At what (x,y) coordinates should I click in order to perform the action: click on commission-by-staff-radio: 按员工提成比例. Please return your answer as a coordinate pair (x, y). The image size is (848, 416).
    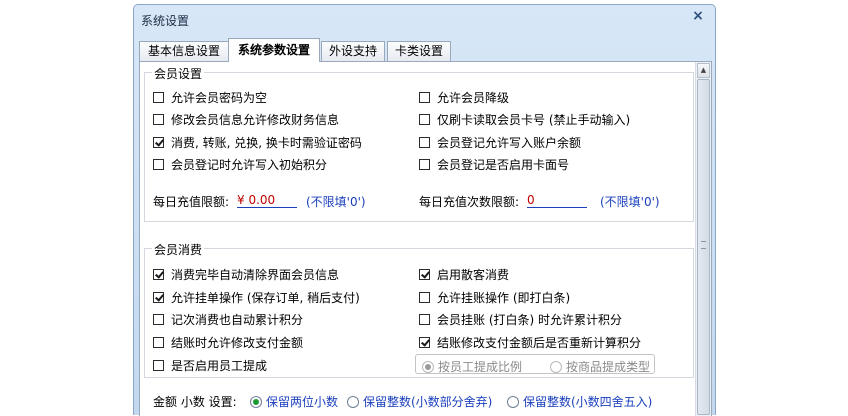
    Looking at the image, I should click on (472, 366).